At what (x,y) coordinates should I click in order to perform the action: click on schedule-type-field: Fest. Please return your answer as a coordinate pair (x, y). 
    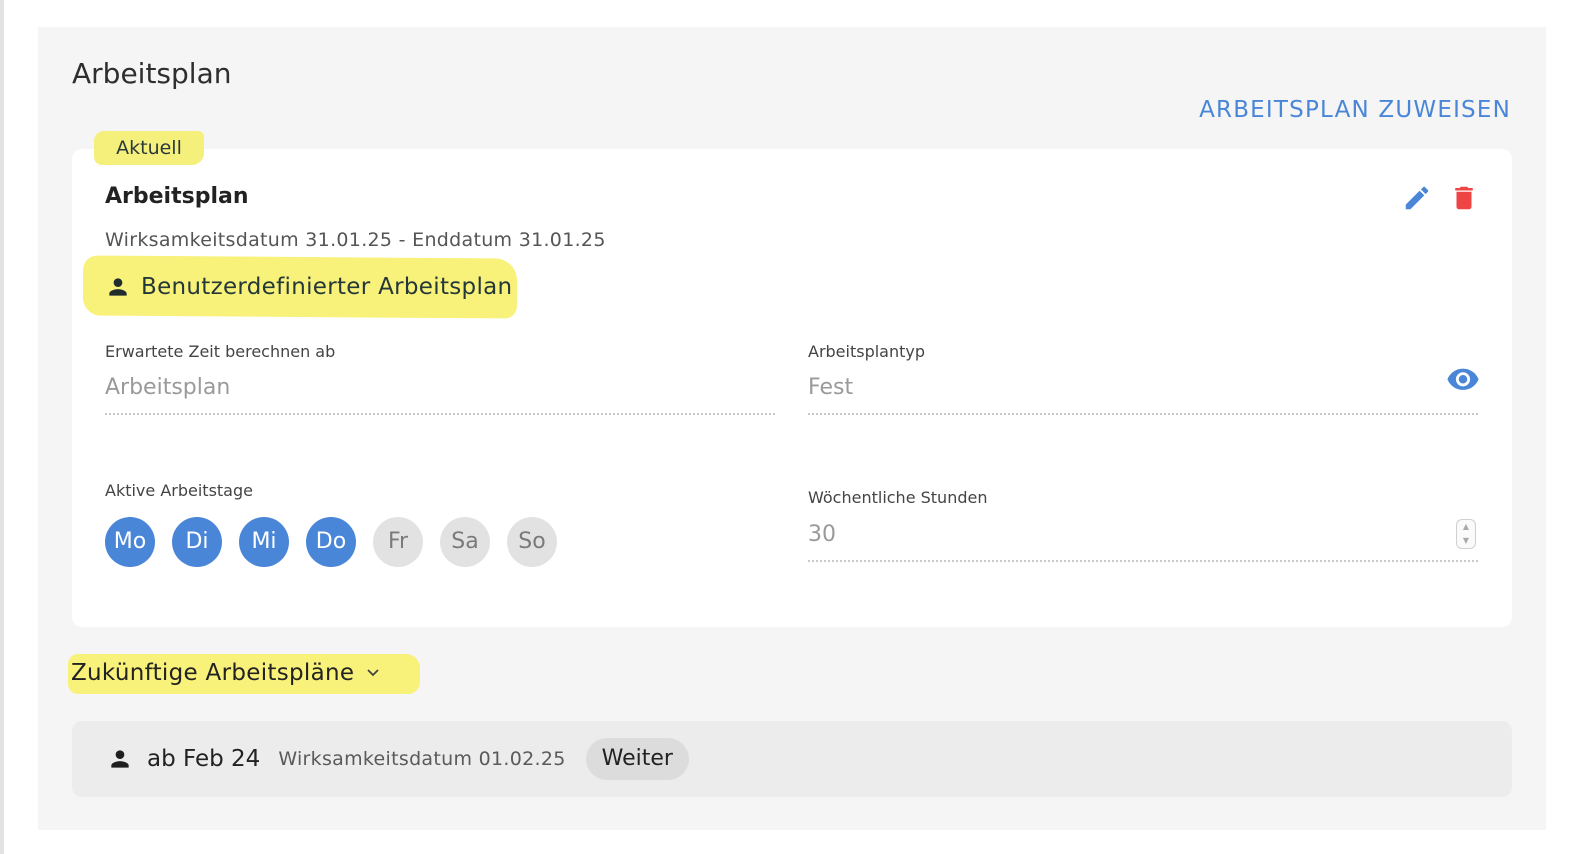
    Looking at the image, I should click on (830, 387).